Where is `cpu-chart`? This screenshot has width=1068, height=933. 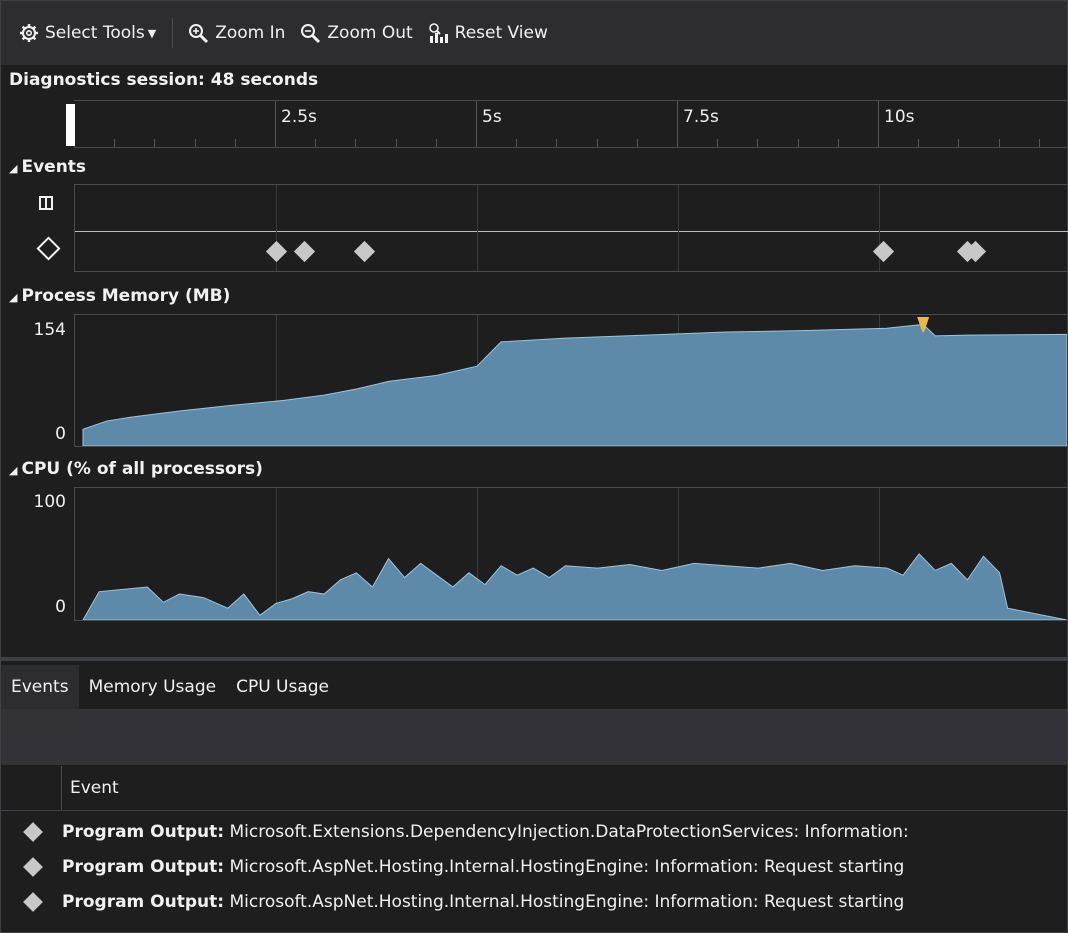 cpu-chart is located at coordinates (571, 554).